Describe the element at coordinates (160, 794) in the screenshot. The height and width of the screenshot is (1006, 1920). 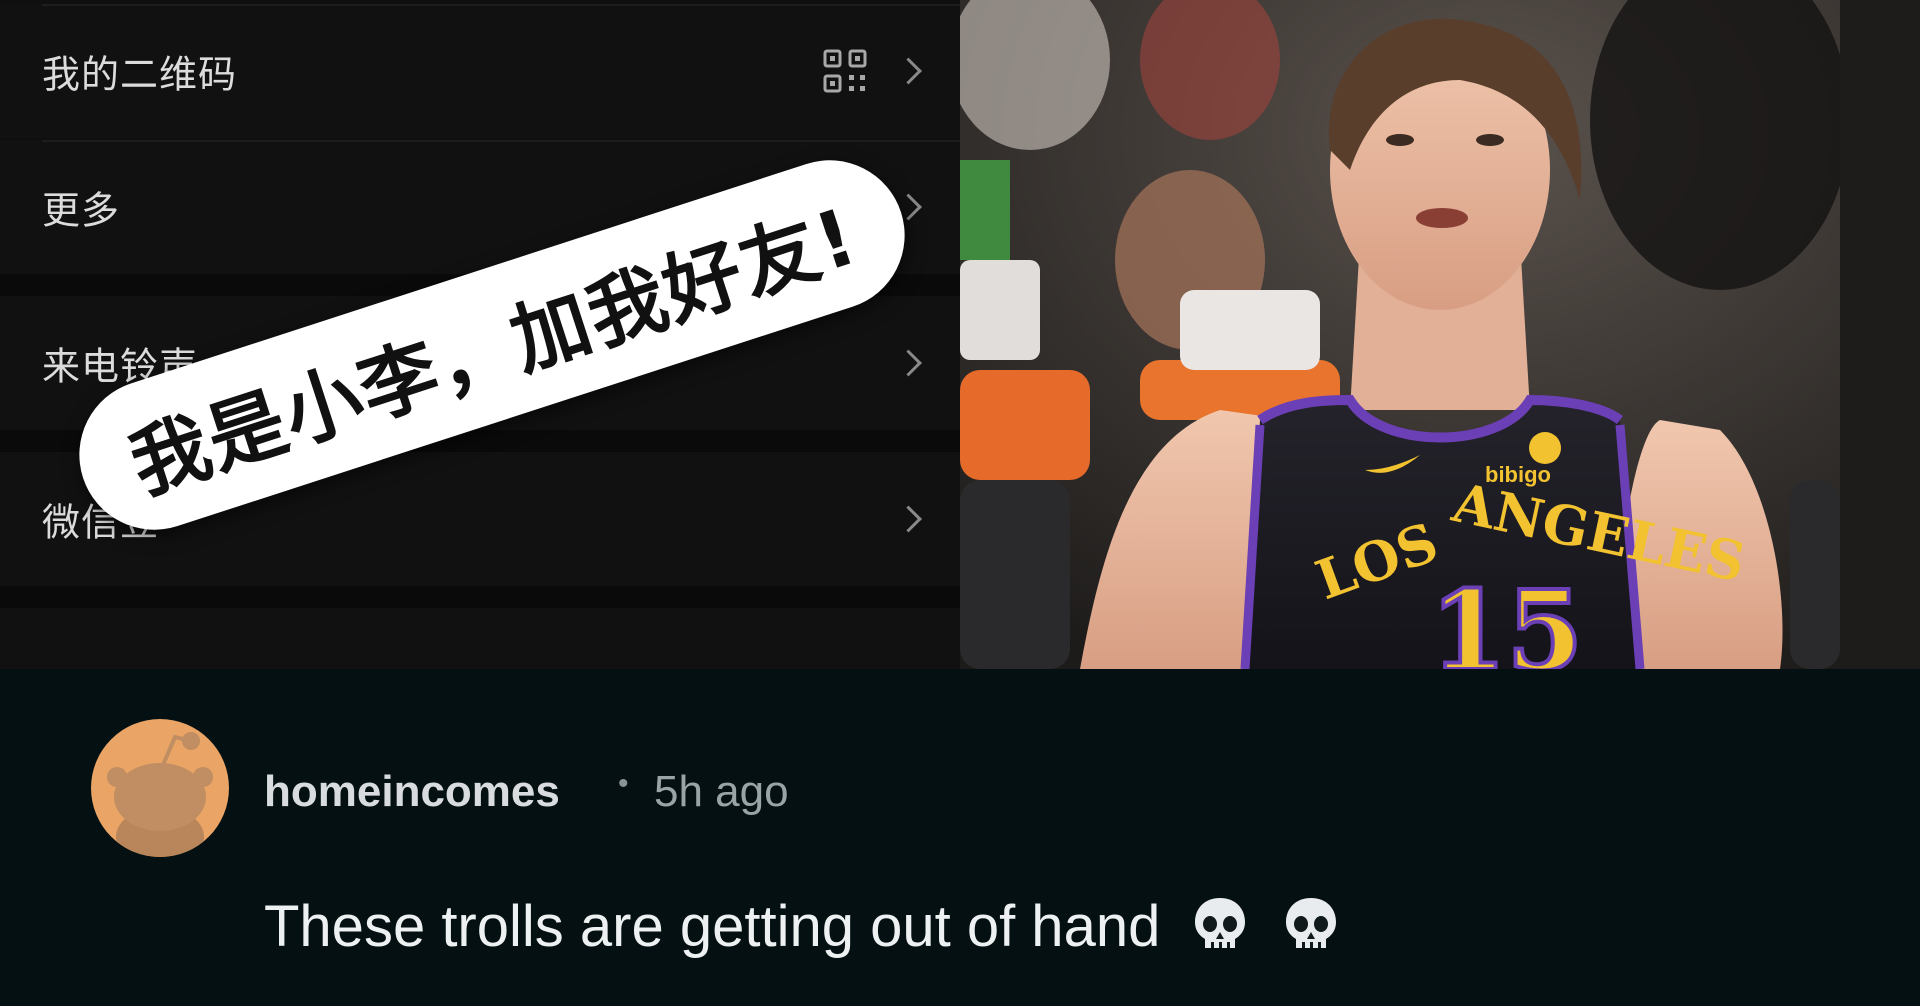
I see `snoo-avatar-icon` at that location.